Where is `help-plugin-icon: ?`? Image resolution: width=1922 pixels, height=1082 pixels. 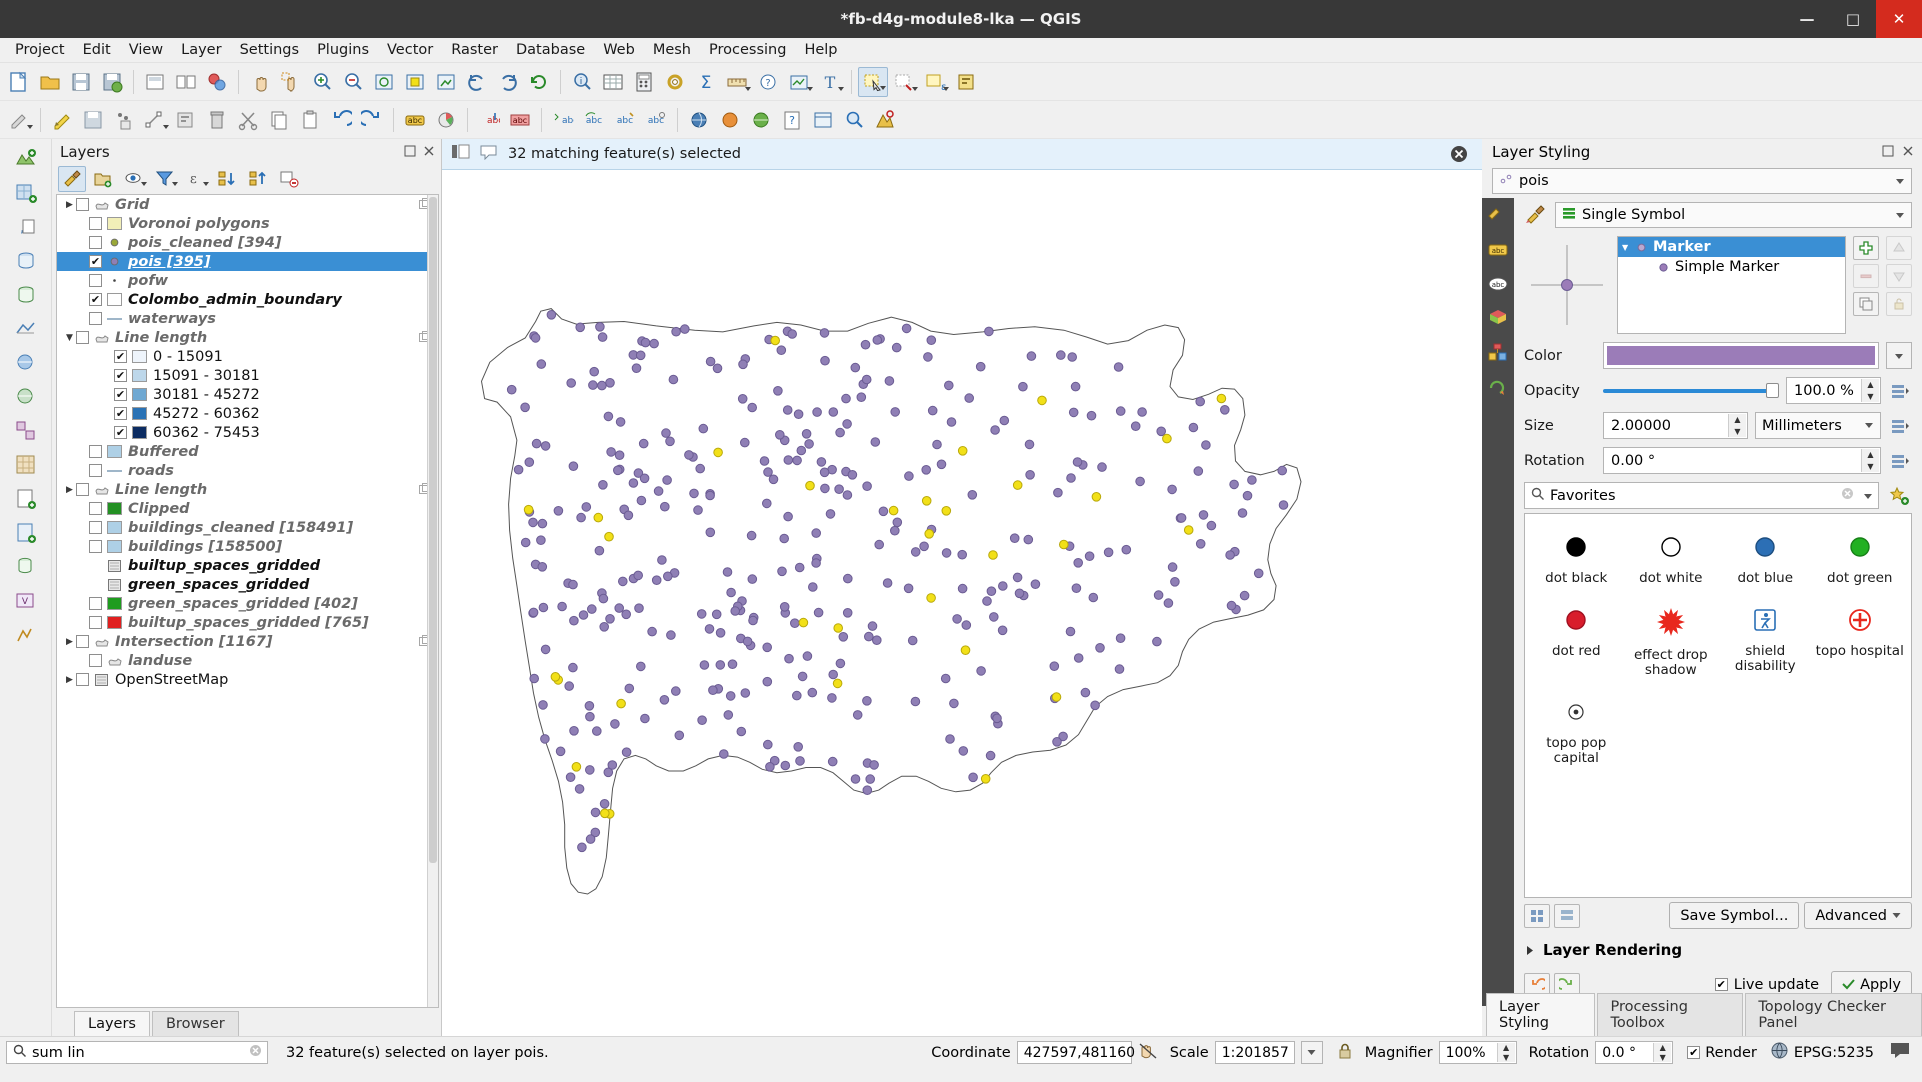
help-plugin-icon: ? is located at coordinates (792, 120).